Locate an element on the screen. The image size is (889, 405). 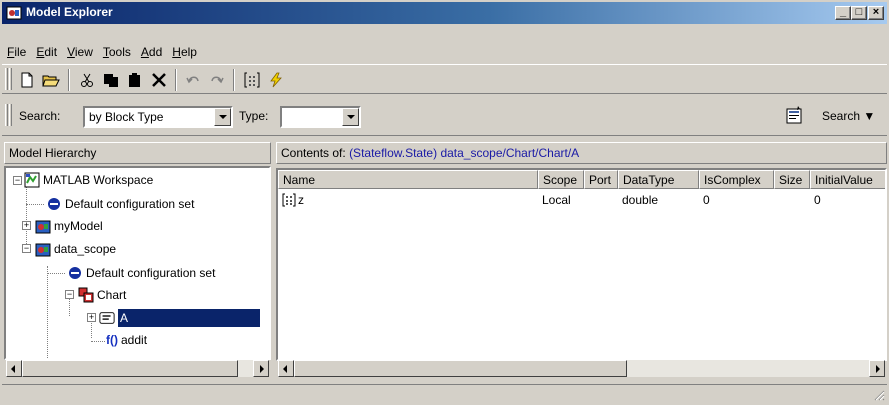
tree-item-matlab-workspace: MATLAB Workspace is located at coordinates (88, 180).